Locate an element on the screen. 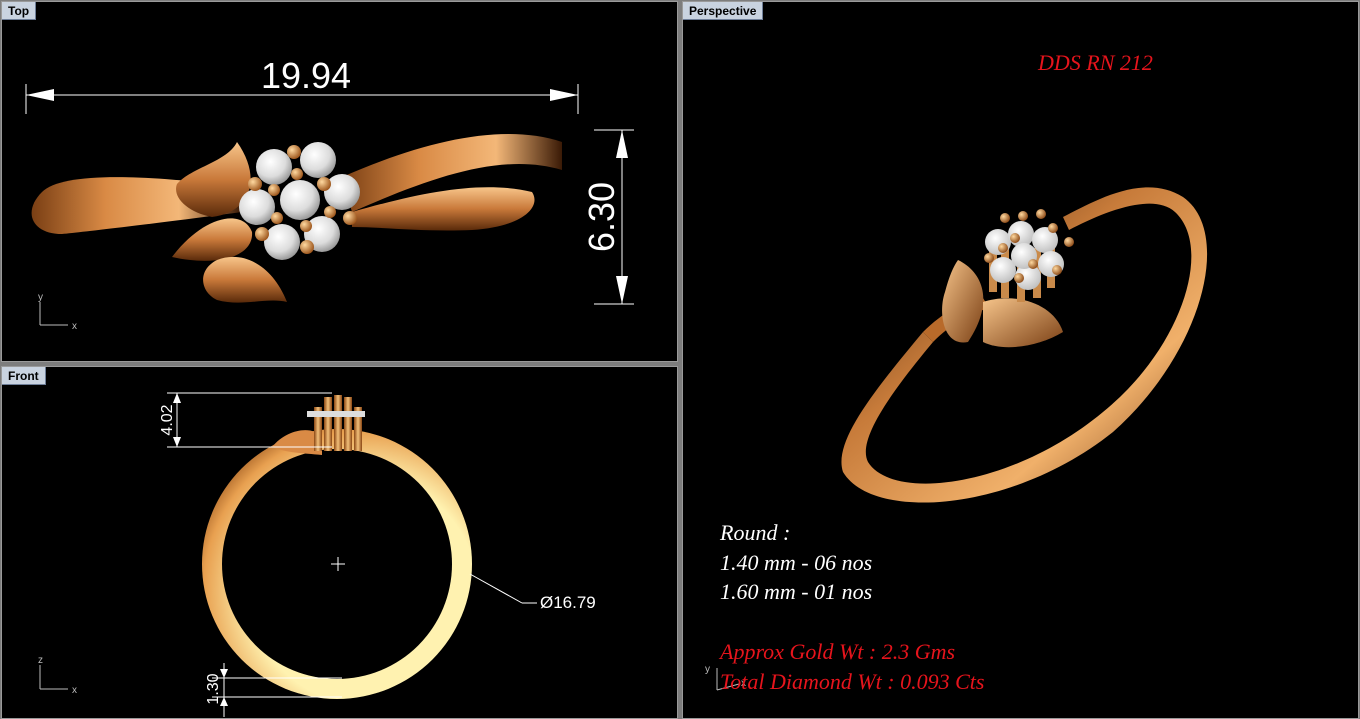 The height and width of the screenshot is (719, 1360). dimension-front-thickness-label: 1.30 is located at coordinates (213, 688).